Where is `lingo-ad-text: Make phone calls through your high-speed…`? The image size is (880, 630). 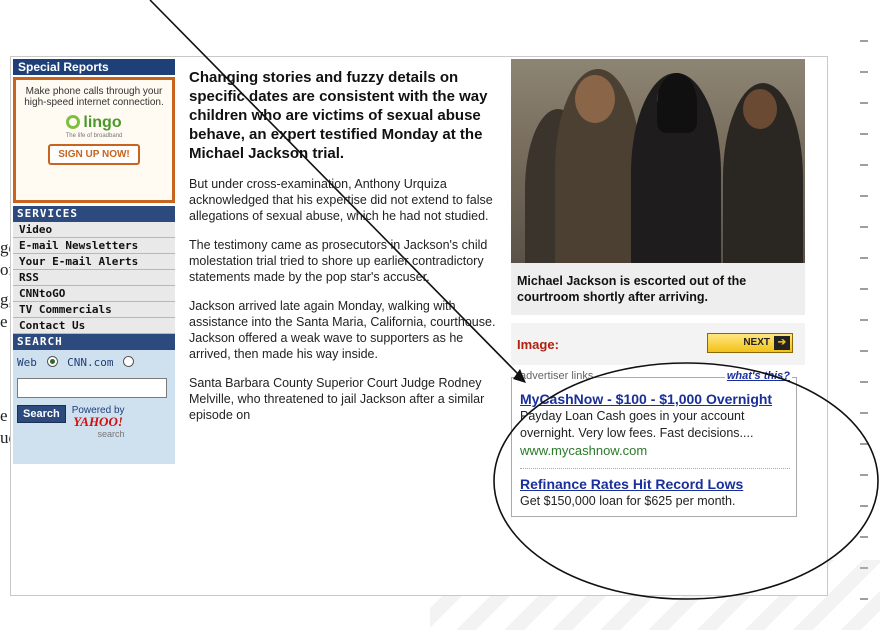 lingo-ad-text: Make phone calls through your high-speed… is located at coordinates (94, 97).